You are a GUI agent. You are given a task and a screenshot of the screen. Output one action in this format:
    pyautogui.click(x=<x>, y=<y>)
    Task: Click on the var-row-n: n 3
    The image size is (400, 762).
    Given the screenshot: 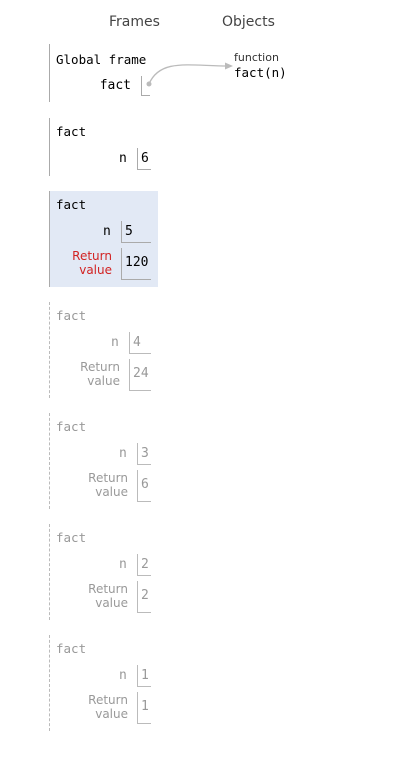 What is the action you would take?
    pyautogui.click(x=104, y=454)
    